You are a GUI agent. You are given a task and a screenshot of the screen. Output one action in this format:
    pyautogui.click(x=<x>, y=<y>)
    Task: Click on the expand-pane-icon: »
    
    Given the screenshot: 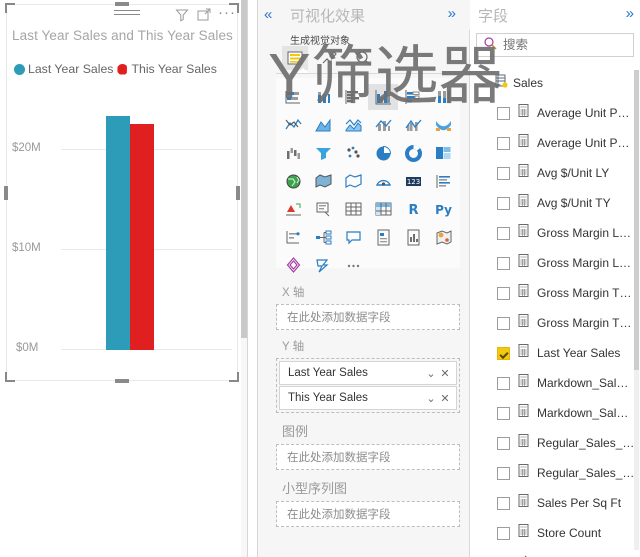 What is the action you would take?
    pyautogui.click(x=452, y=13)
    